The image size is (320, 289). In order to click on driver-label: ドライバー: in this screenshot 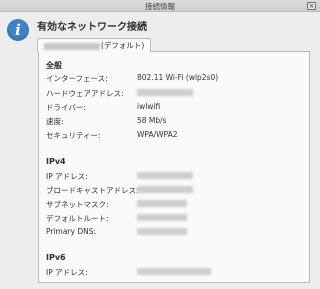, I will do `click(66, 107)`.